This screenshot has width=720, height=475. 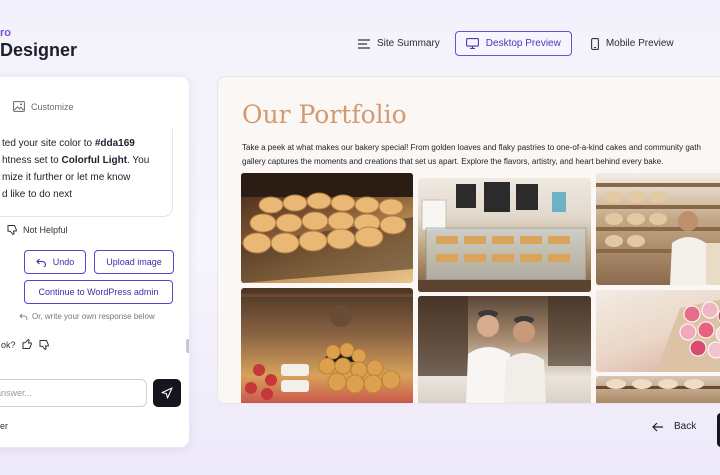 I want to click on gallery-photo-baker-shelves, so click(x=658, y=229).